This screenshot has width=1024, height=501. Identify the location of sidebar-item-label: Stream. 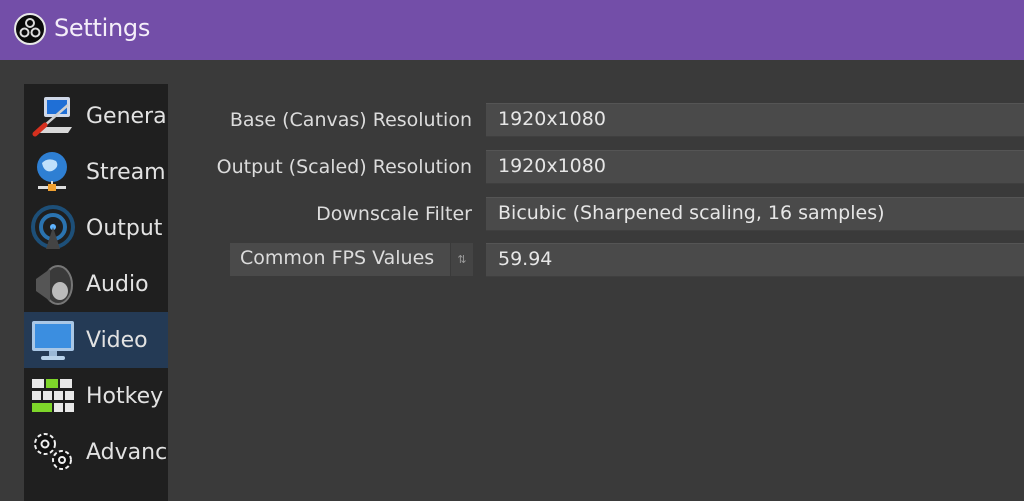
(126, 172).